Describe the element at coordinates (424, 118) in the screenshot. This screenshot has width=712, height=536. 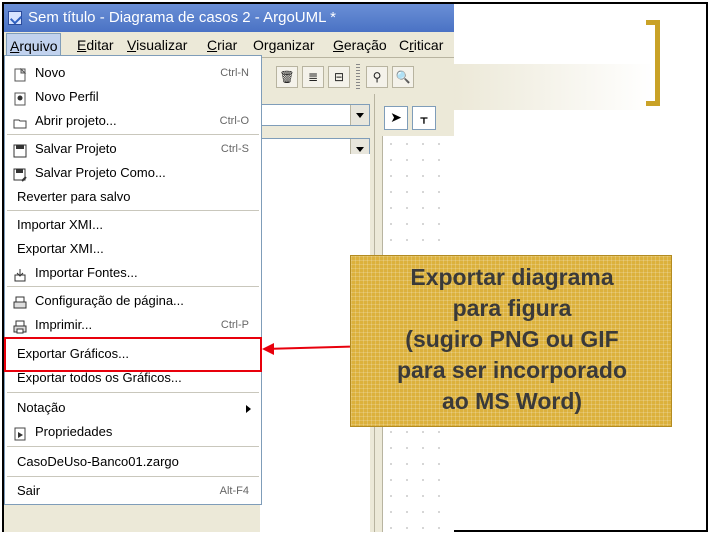
I see `broom-icon: ᚁ` at that location.